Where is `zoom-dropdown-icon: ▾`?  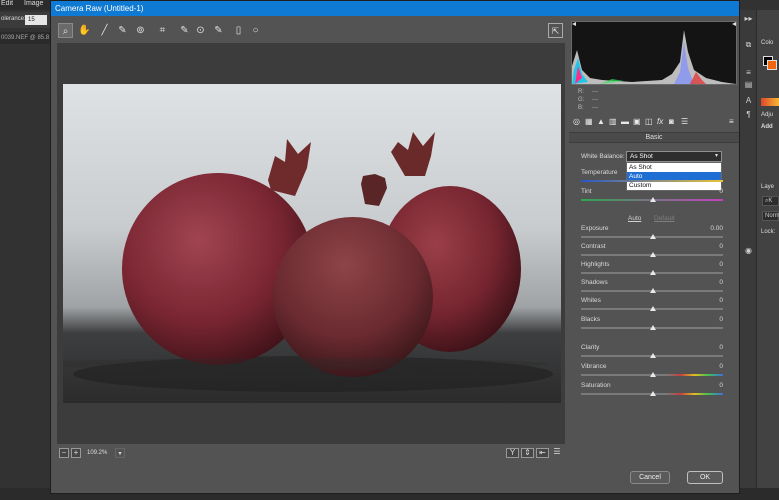
zoom-dropdown-icon: ▾ is located at coordinates (120, 453).